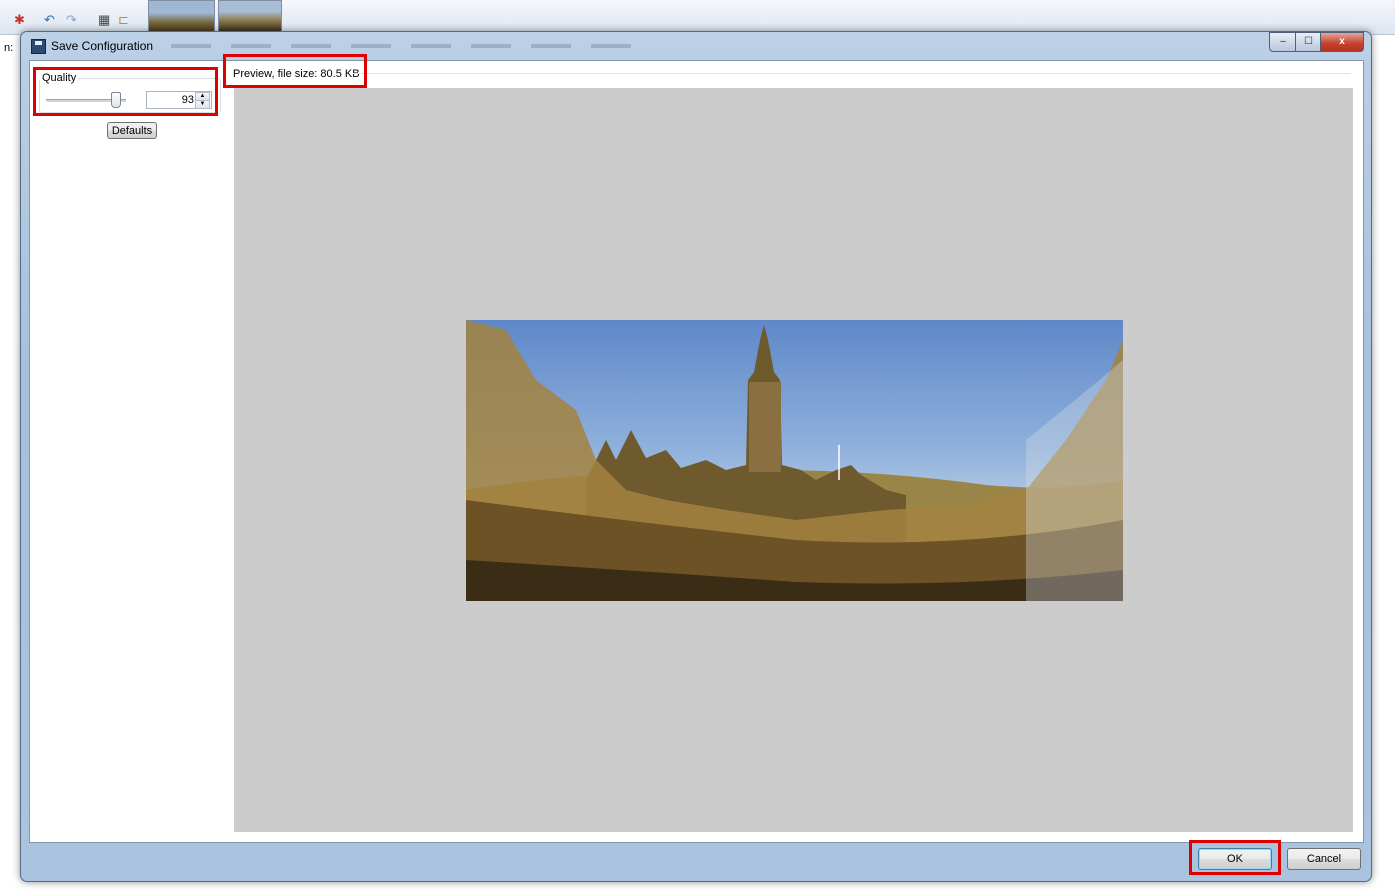 This screenshot has width=1395, height=892. Describe the element at coordinates (71, 19) in the screenshot. I see `redo-icon: ↷` at that location.